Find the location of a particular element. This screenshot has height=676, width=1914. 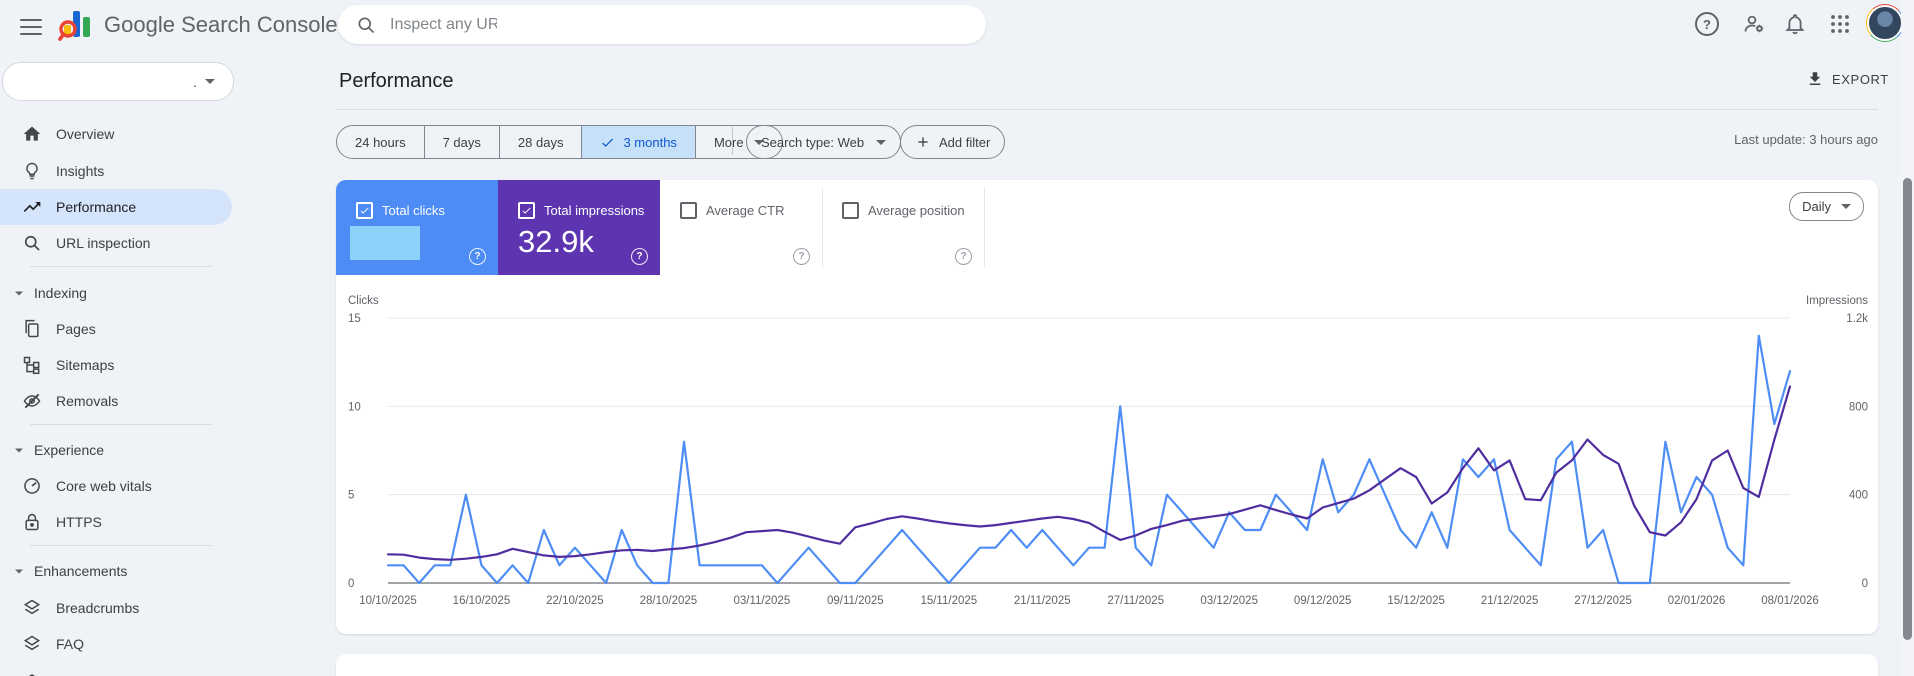

manage-users-icon is located at coordinates (1754, 24).